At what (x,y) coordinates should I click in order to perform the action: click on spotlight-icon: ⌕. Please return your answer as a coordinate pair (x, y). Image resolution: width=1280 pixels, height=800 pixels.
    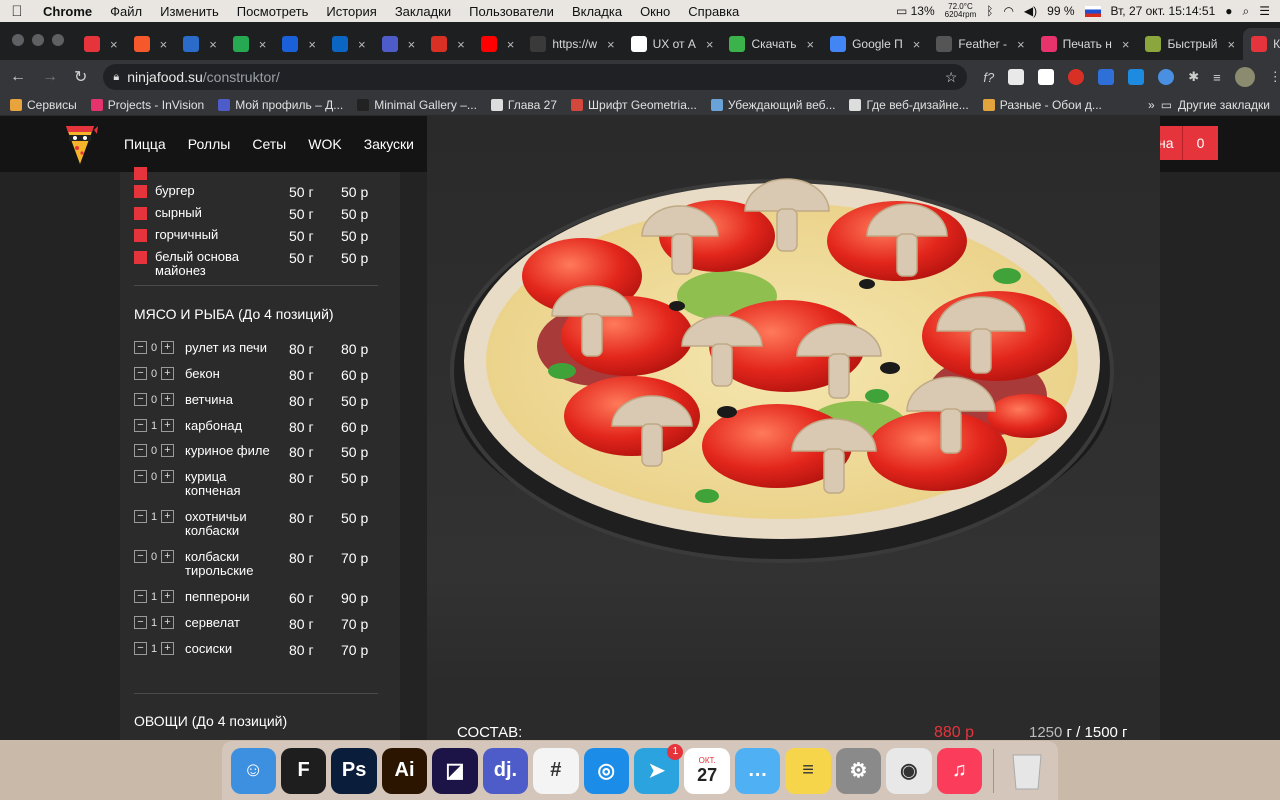
    Looking at the image, I should click on (1246, 11).